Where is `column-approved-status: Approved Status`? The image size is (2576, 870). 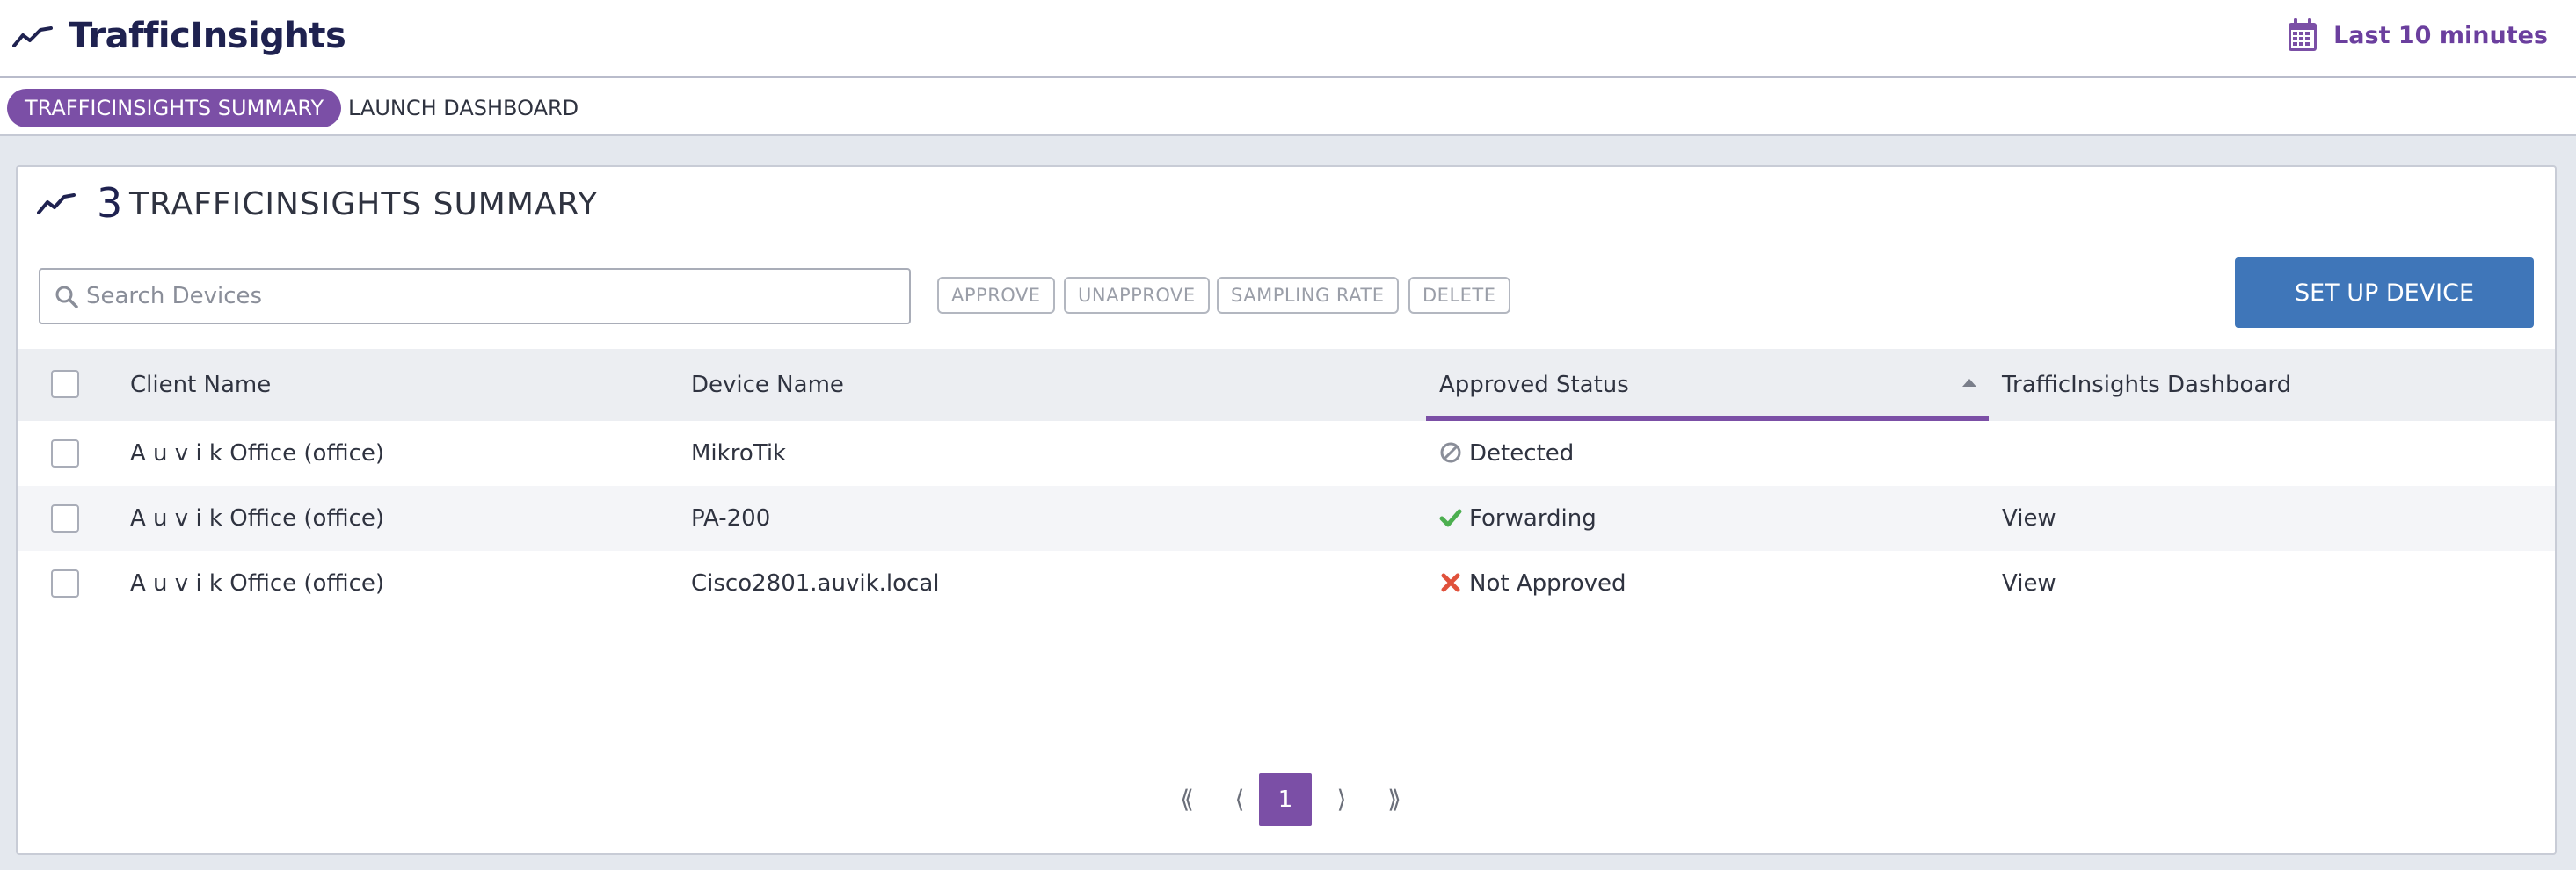
column-approved-status: Approved Status is located at coordinates (1534, 385).